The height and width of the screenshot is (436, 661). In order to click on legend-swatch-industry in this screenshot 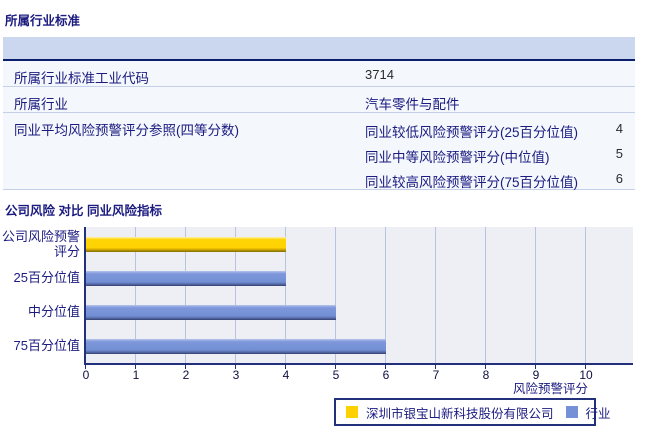, I will do `click(571, 412)`.